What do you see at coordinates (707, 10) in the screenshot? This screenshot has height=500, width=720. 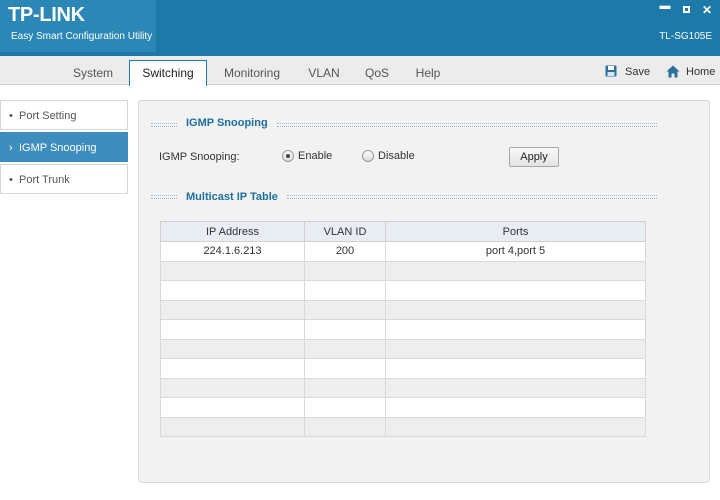 I see `close-button: ✕` at bounding box center [707, 10].